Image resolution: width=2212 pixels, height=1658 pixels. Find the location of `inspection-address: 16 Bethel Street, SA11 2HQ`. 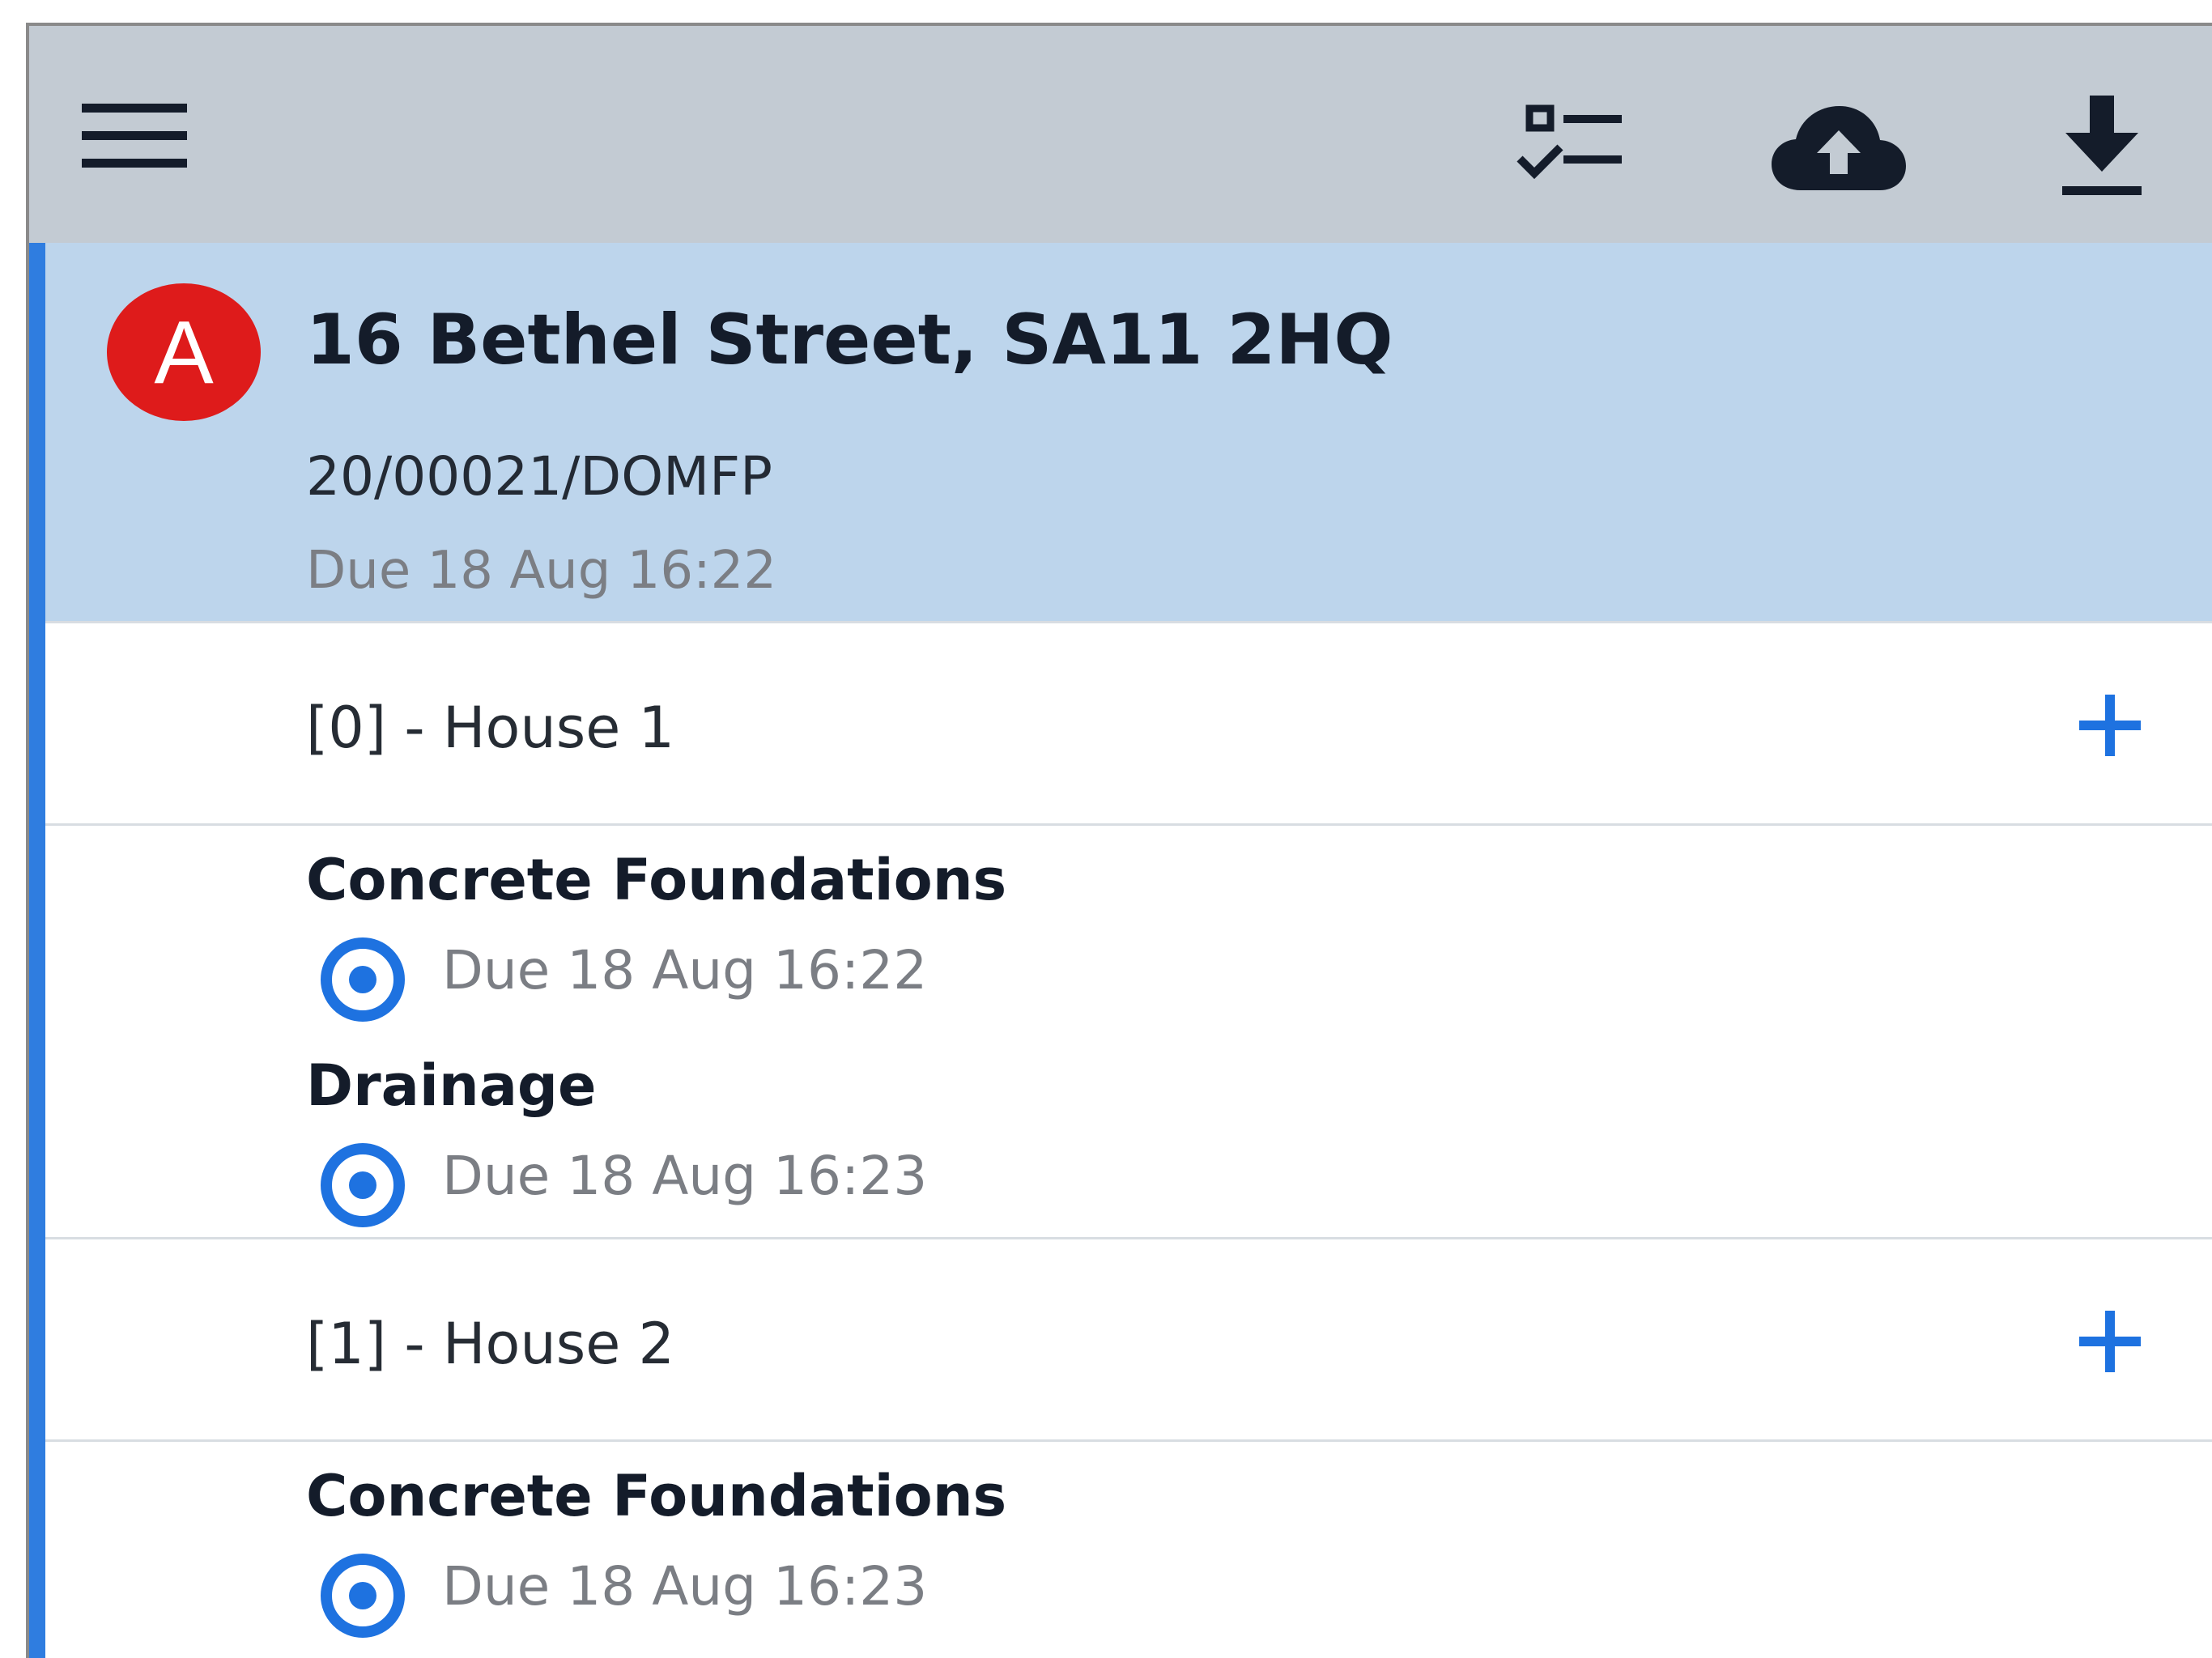

inspection-address: 16 Bethel Street, SA11 2HQ is located at coordinates (850, 340).